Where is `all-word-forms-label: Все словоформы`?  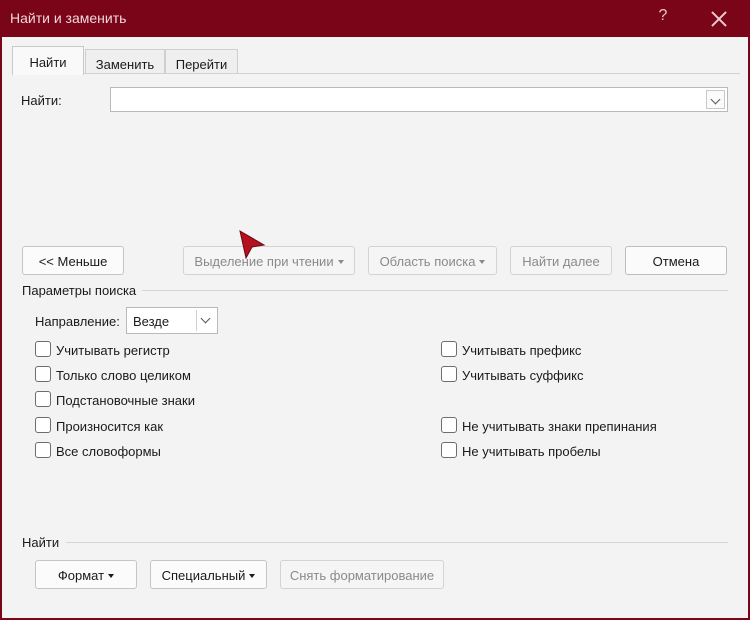 all-word-forms-label: Все словоформы is located at coordinates (108, 451).